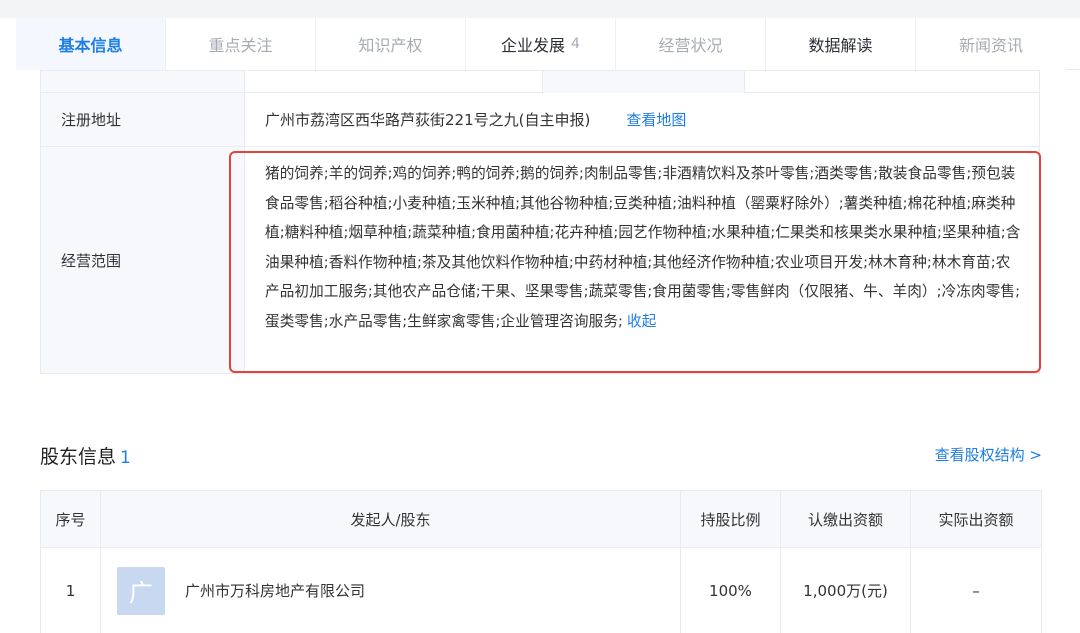 The image size is (1080, 633). What do you see at coordinates (988, 454) in the screenshot?
I see `equity-structure-link: 查看股权结构 >` at bounding box center [988, 454].